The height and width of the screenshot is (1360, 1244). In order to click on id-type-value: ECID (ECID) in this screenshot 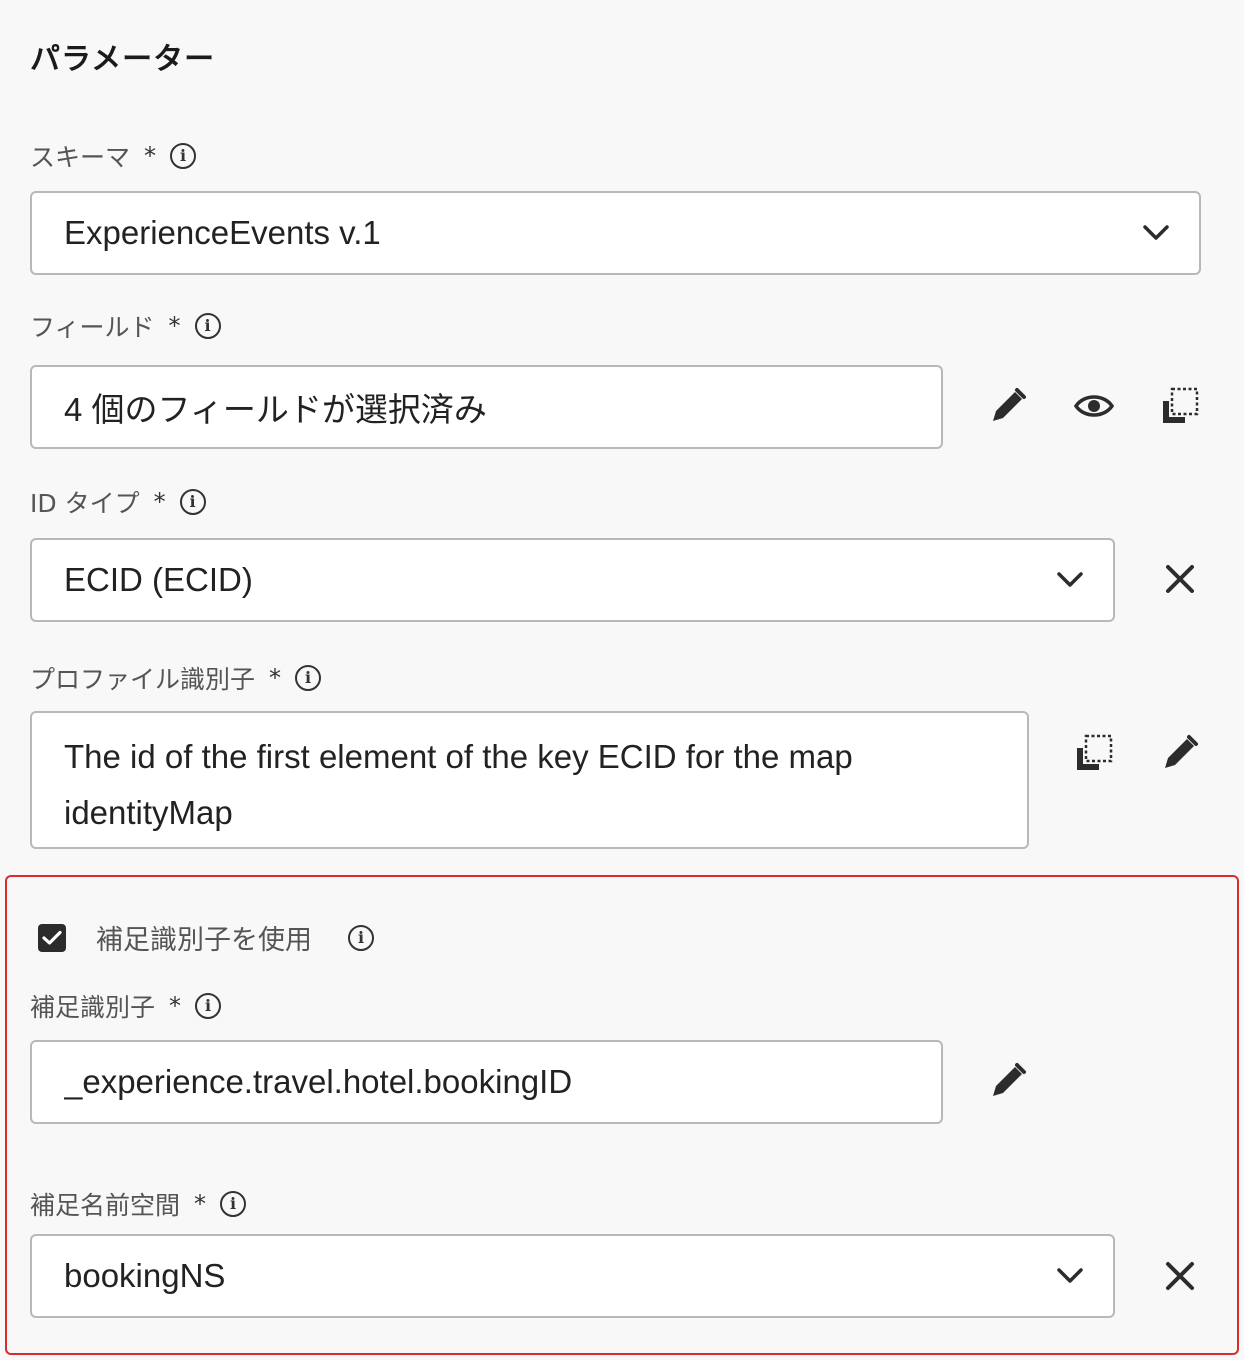, I will do `click(158, 579)`.